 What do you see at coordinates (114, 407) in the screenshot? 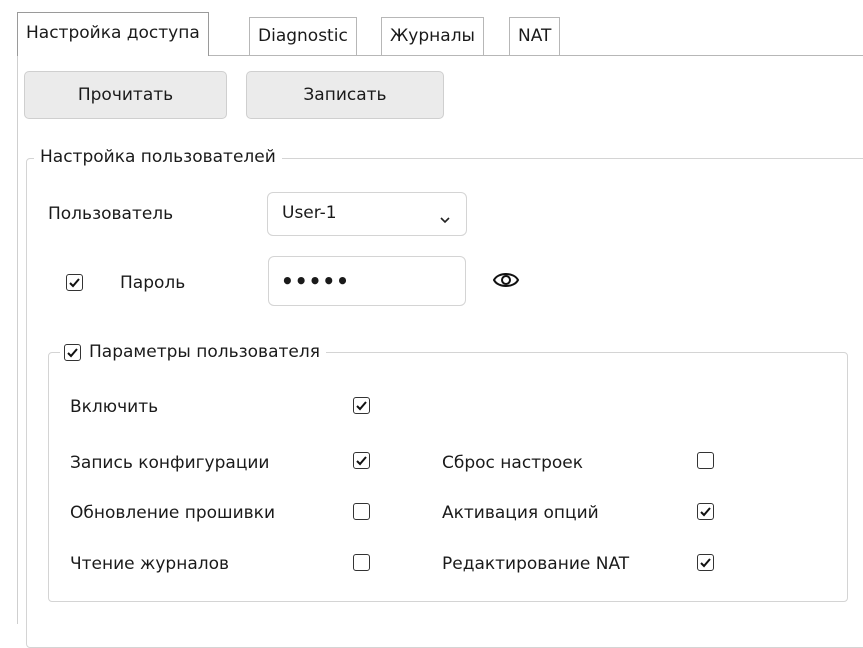
I see `option-label-enable: Включить` at bounding box center [114, 407].